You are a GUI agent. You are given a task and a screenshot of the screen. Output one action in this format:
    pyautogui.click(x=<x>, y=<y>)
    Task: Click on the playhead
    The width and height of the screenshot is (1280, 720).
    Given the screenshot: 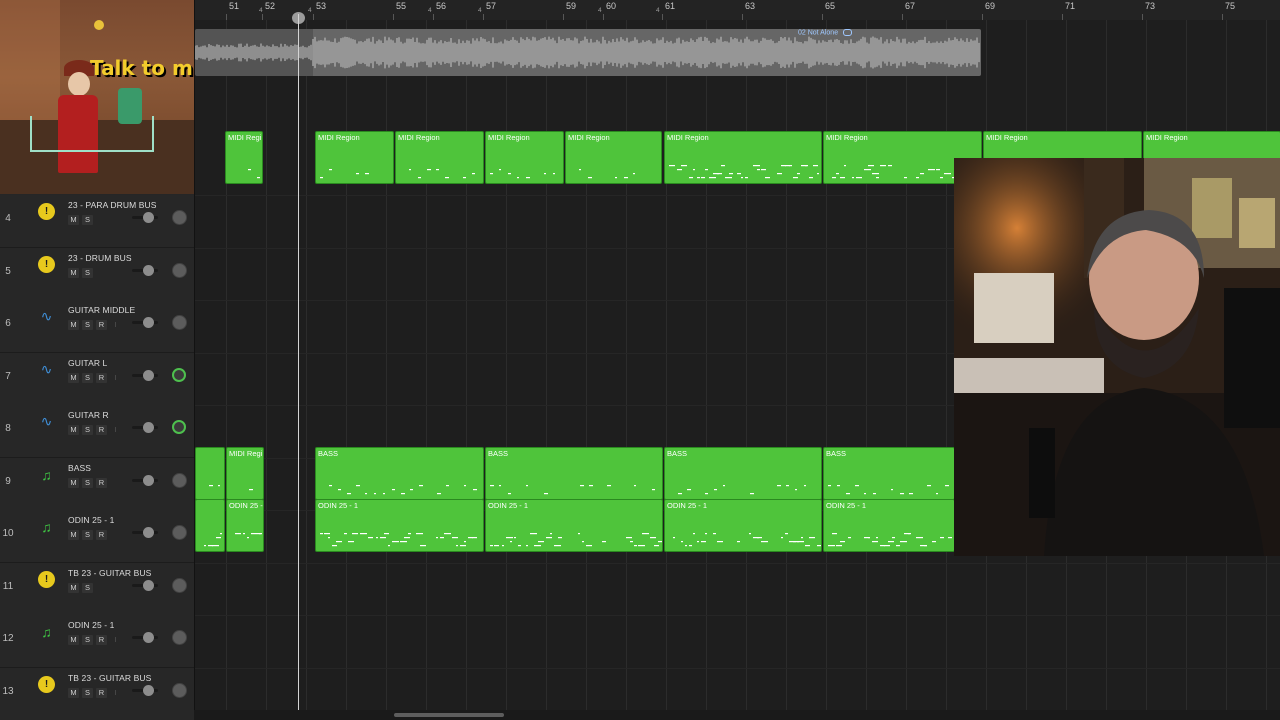 What is the action you would take?
    pyautogui.click(x=298, y=362)
    